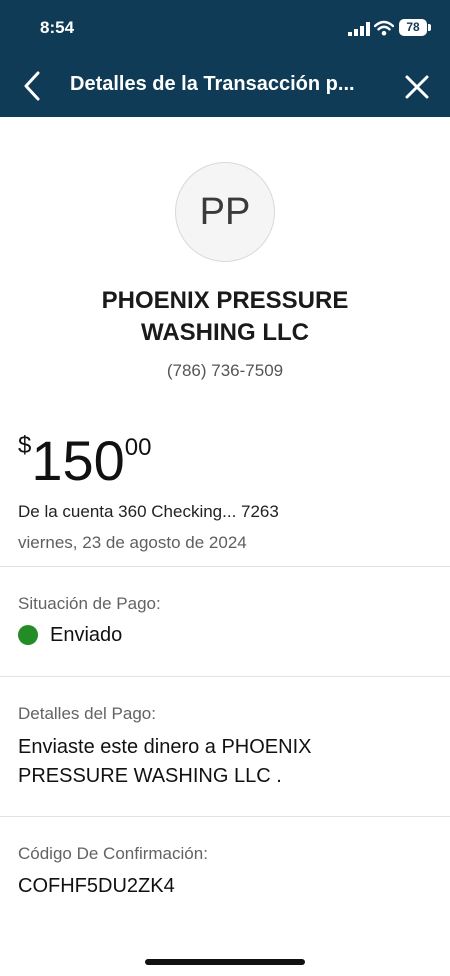 Image resolution: width=450 pixels, height=976 pixels. What do you see at coordinates (225, 370) in the screenshot?
I see `merchant-phone: (786) 736-7509` at bounding box center [225, 370].